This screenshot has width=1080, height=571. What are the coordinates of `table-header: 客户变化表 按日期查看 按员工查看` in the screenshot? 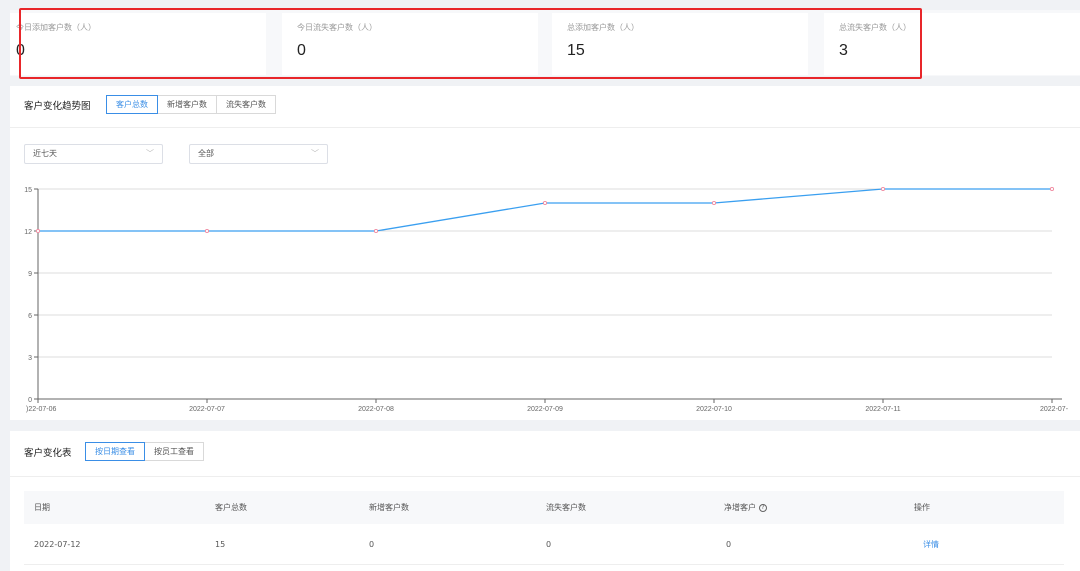 It's located at (545, 454).